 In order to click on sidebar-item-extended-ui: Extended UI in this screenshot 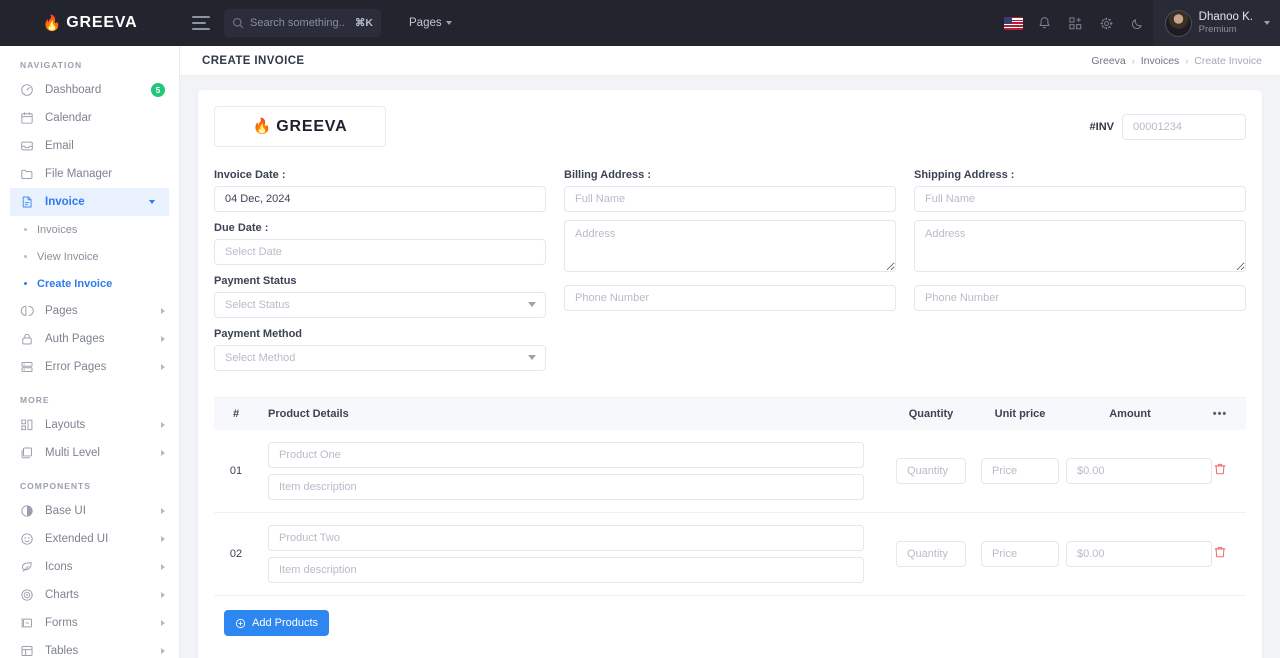, I will do `click(89, 539)`.